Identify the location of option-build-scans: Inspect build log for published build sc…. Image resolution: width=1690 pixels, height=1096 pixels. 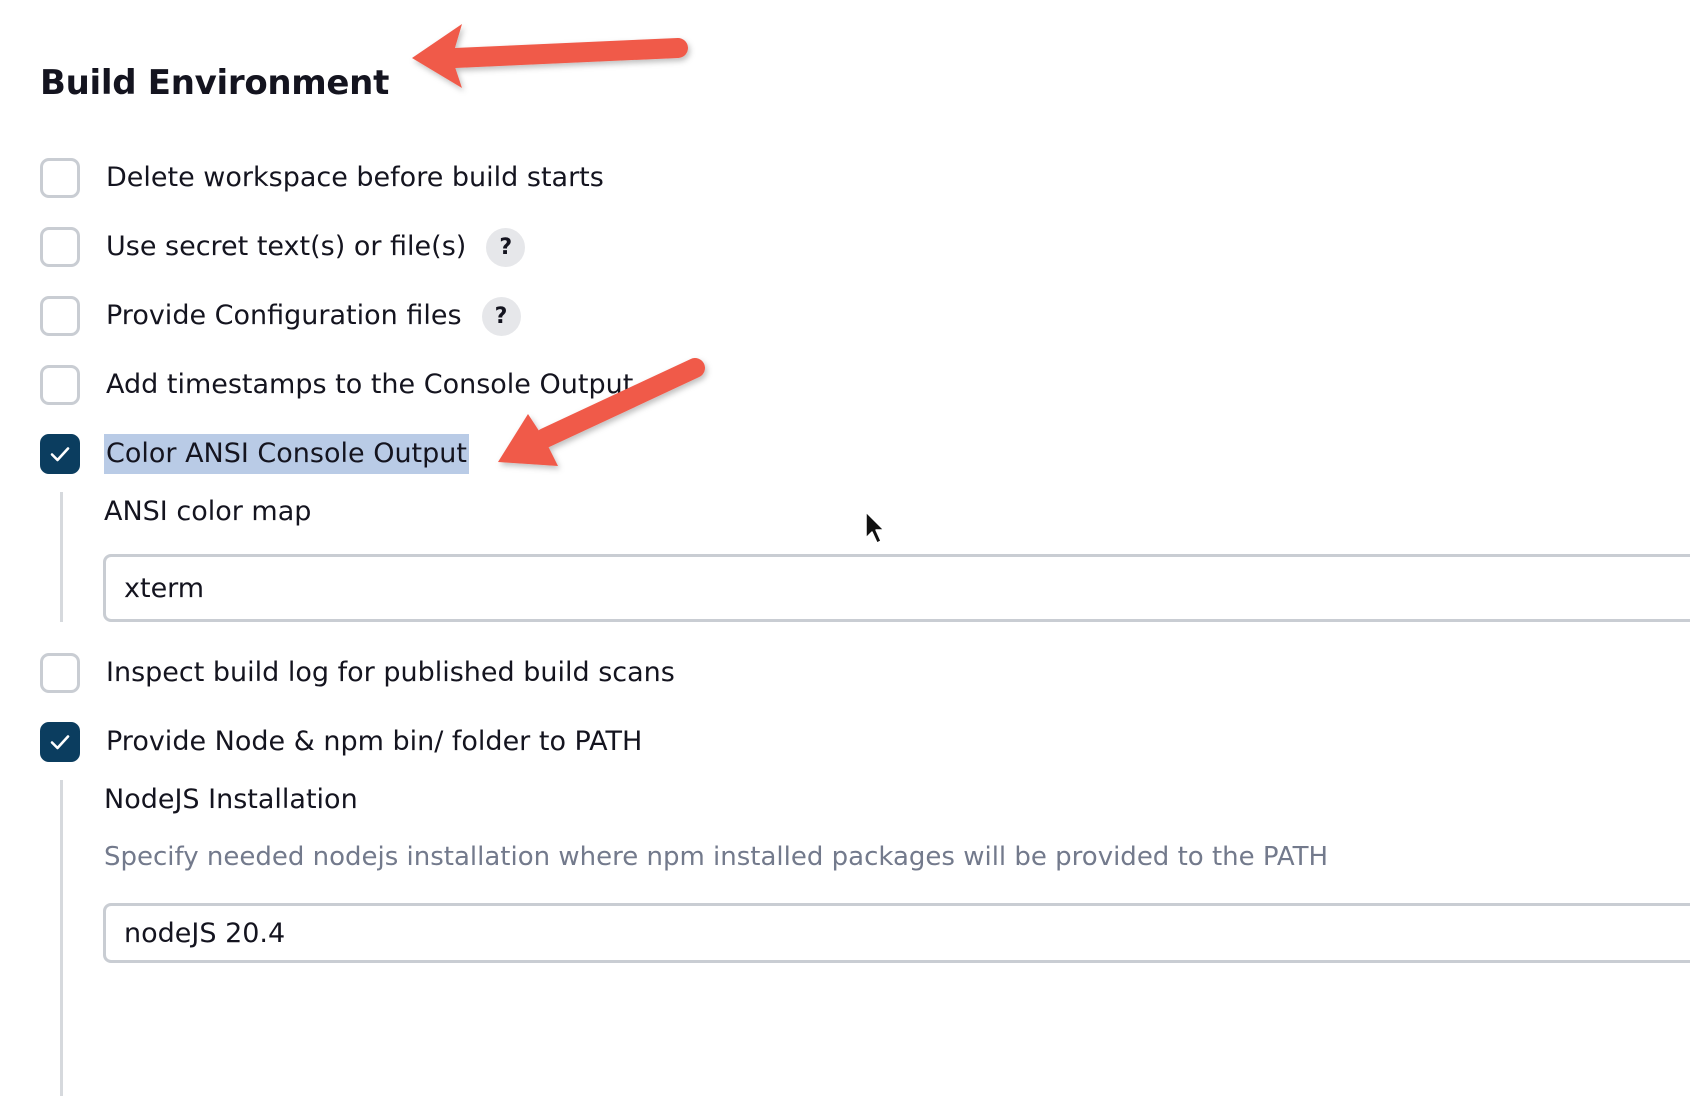
(357, 673).